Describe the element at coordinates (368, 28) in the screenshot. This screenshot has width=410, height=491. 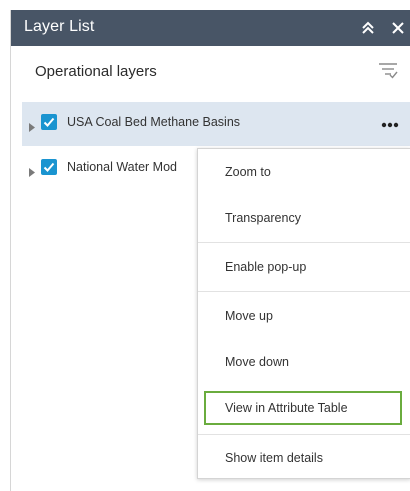
I see `double-chevron-up-icon` at that location.